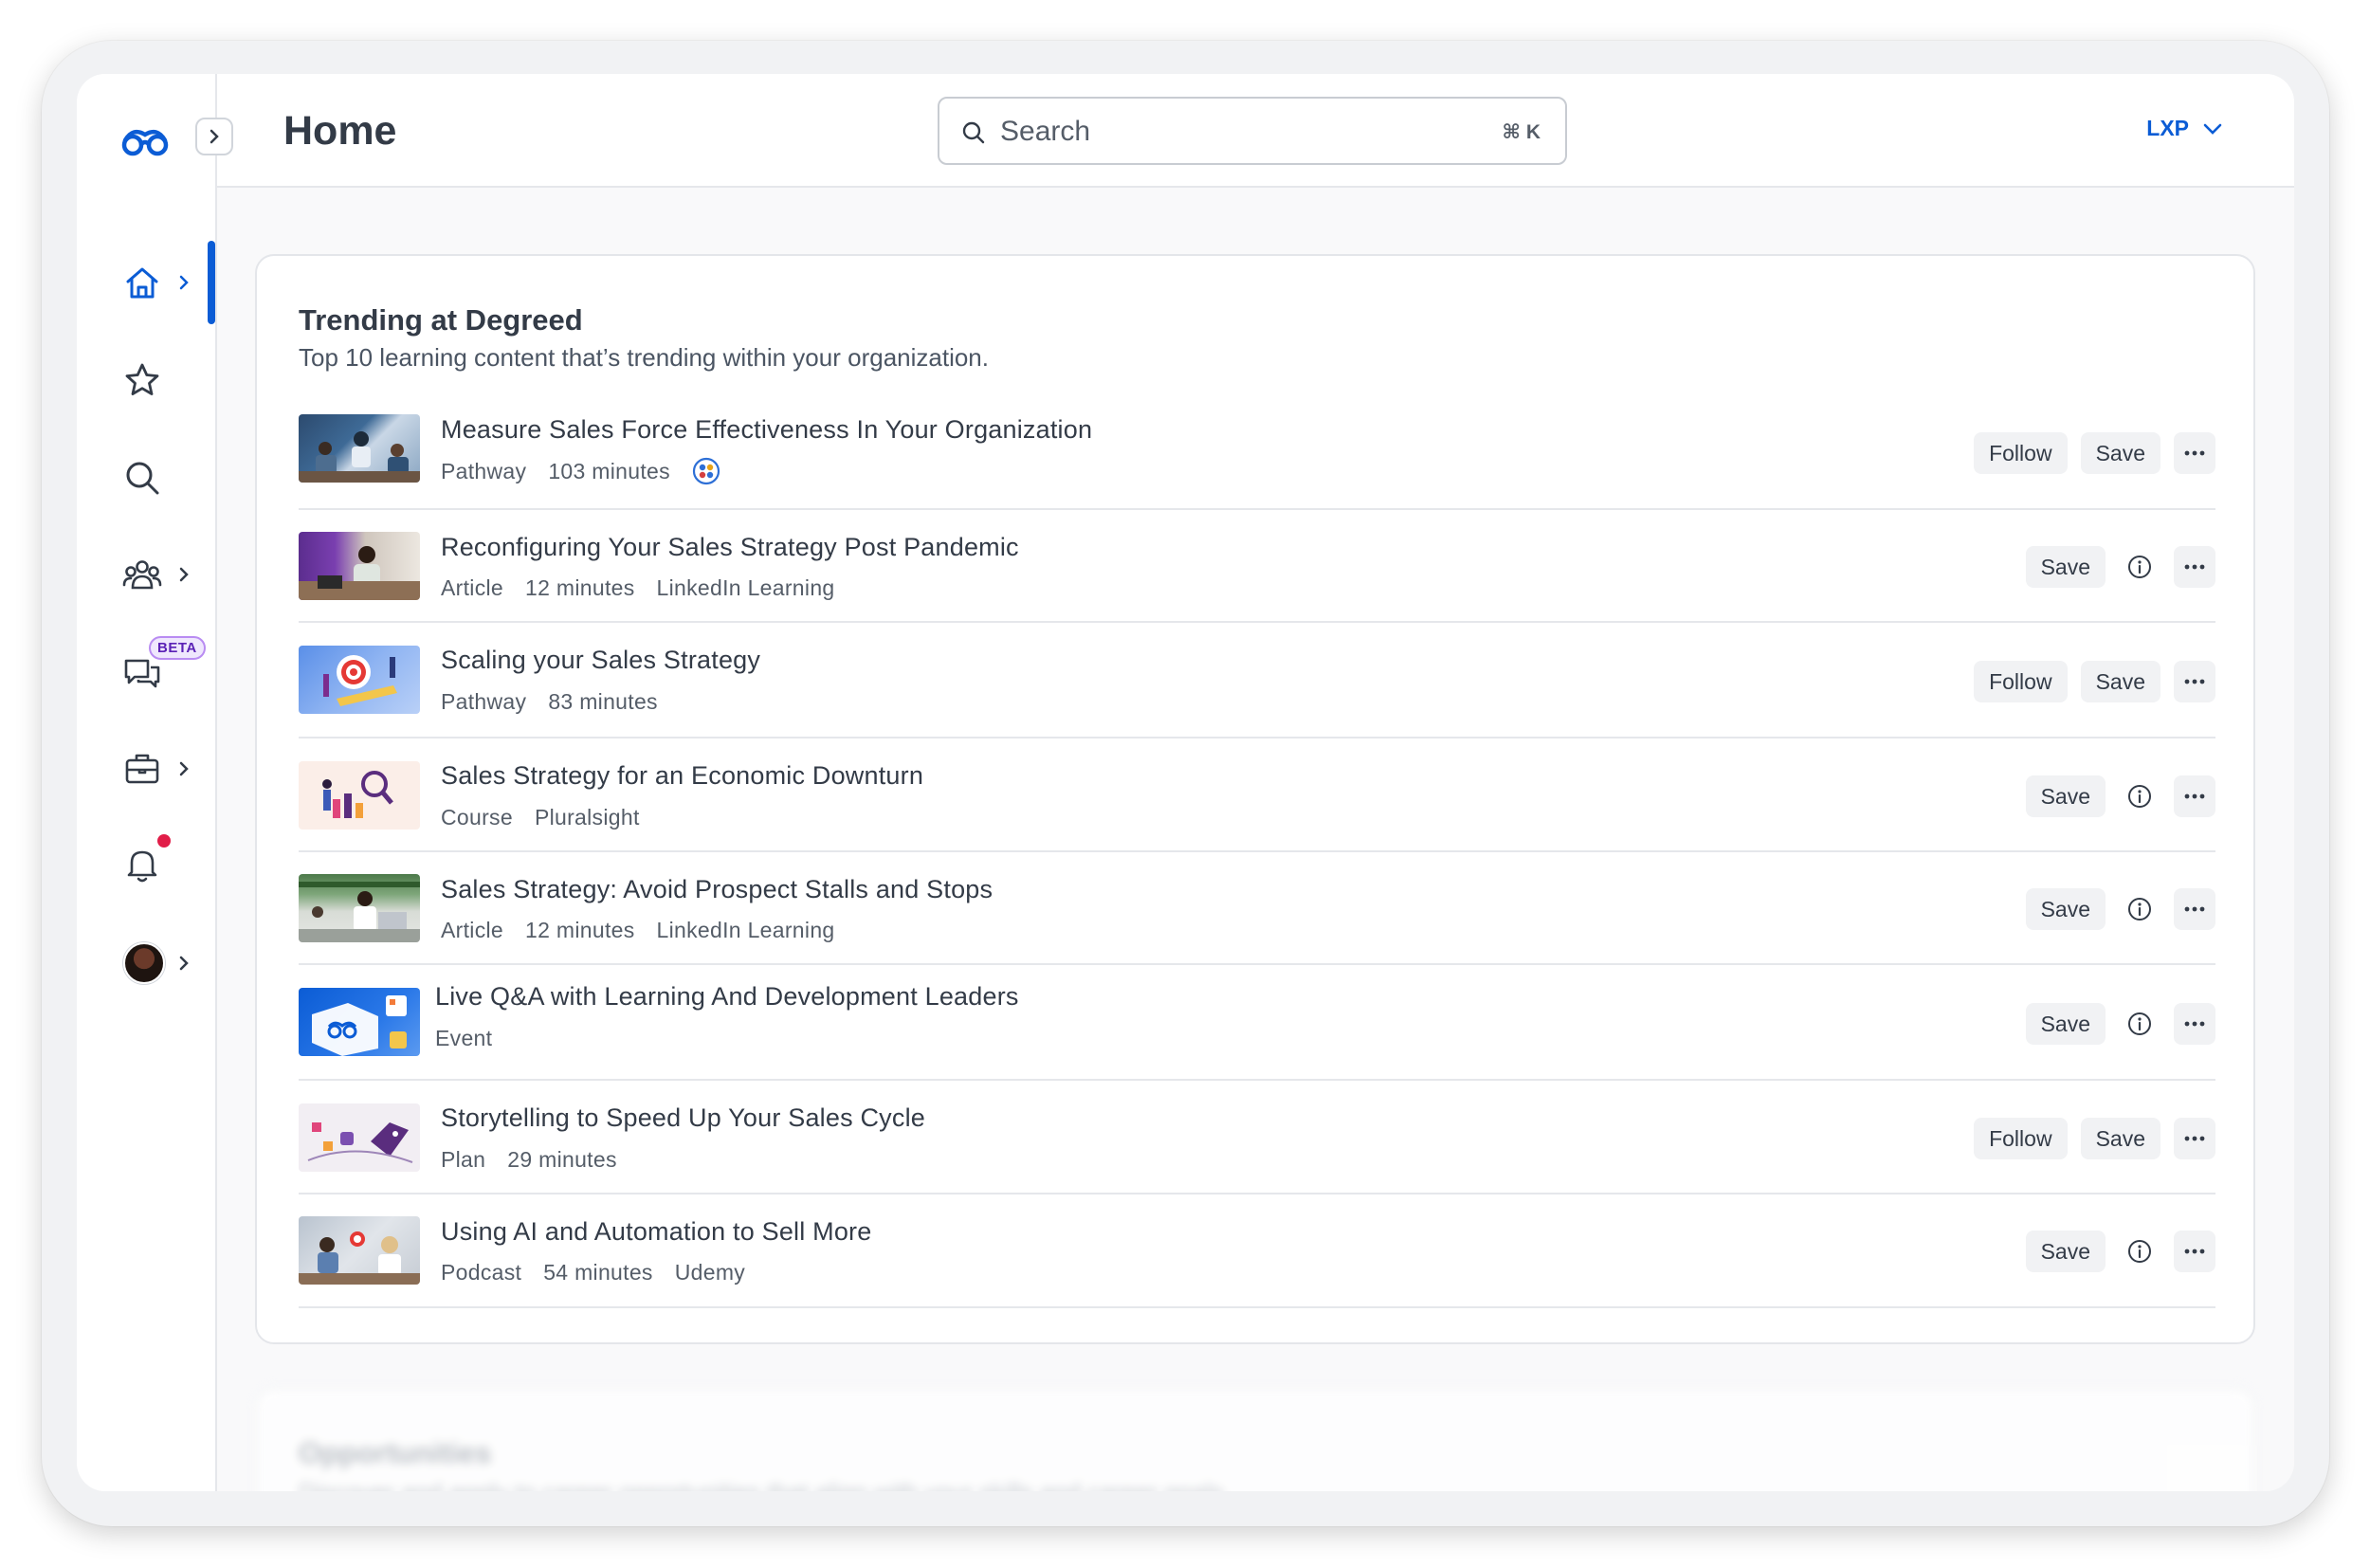  I want to click on content-title: Using AI and Automation to Sell More, so click(656, 1232).